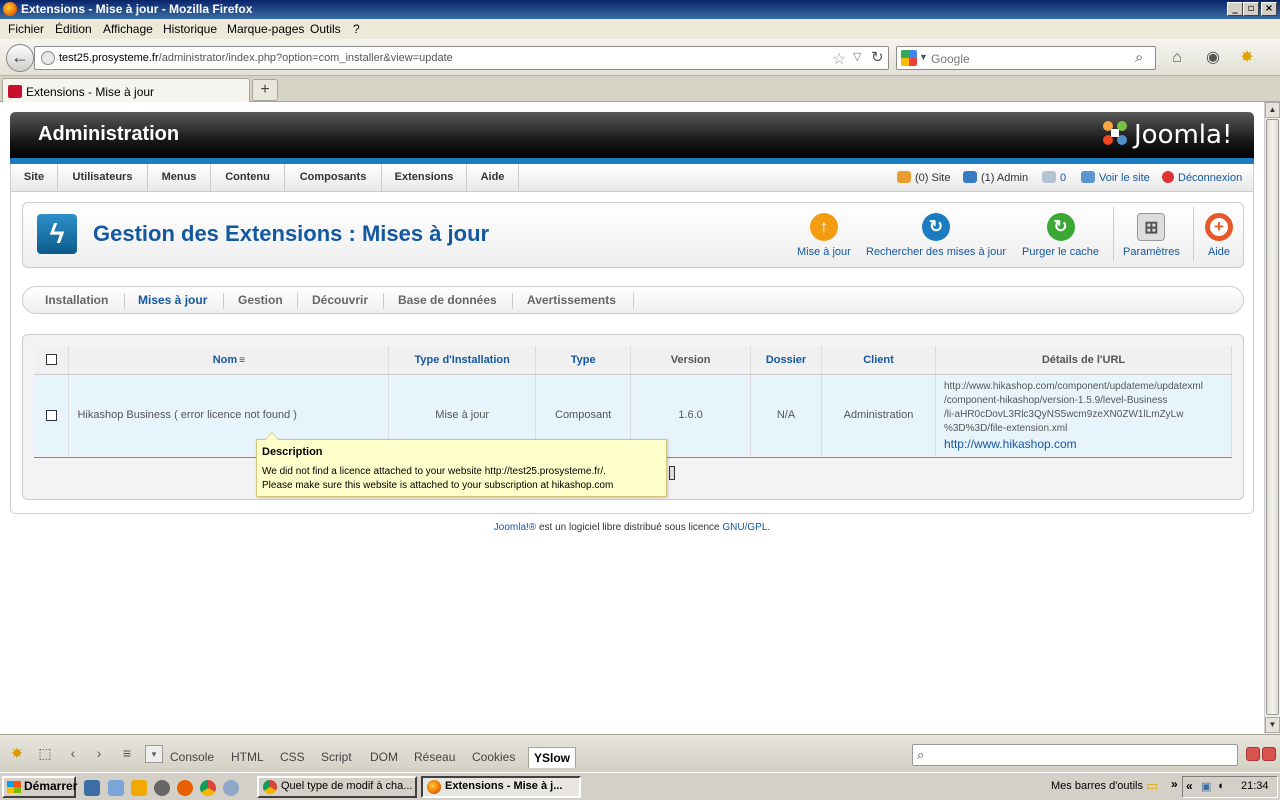 Image resolution: width=1280 pixels, height=800 pixels. I want to click on google-engine-icon, so click(909, 58).